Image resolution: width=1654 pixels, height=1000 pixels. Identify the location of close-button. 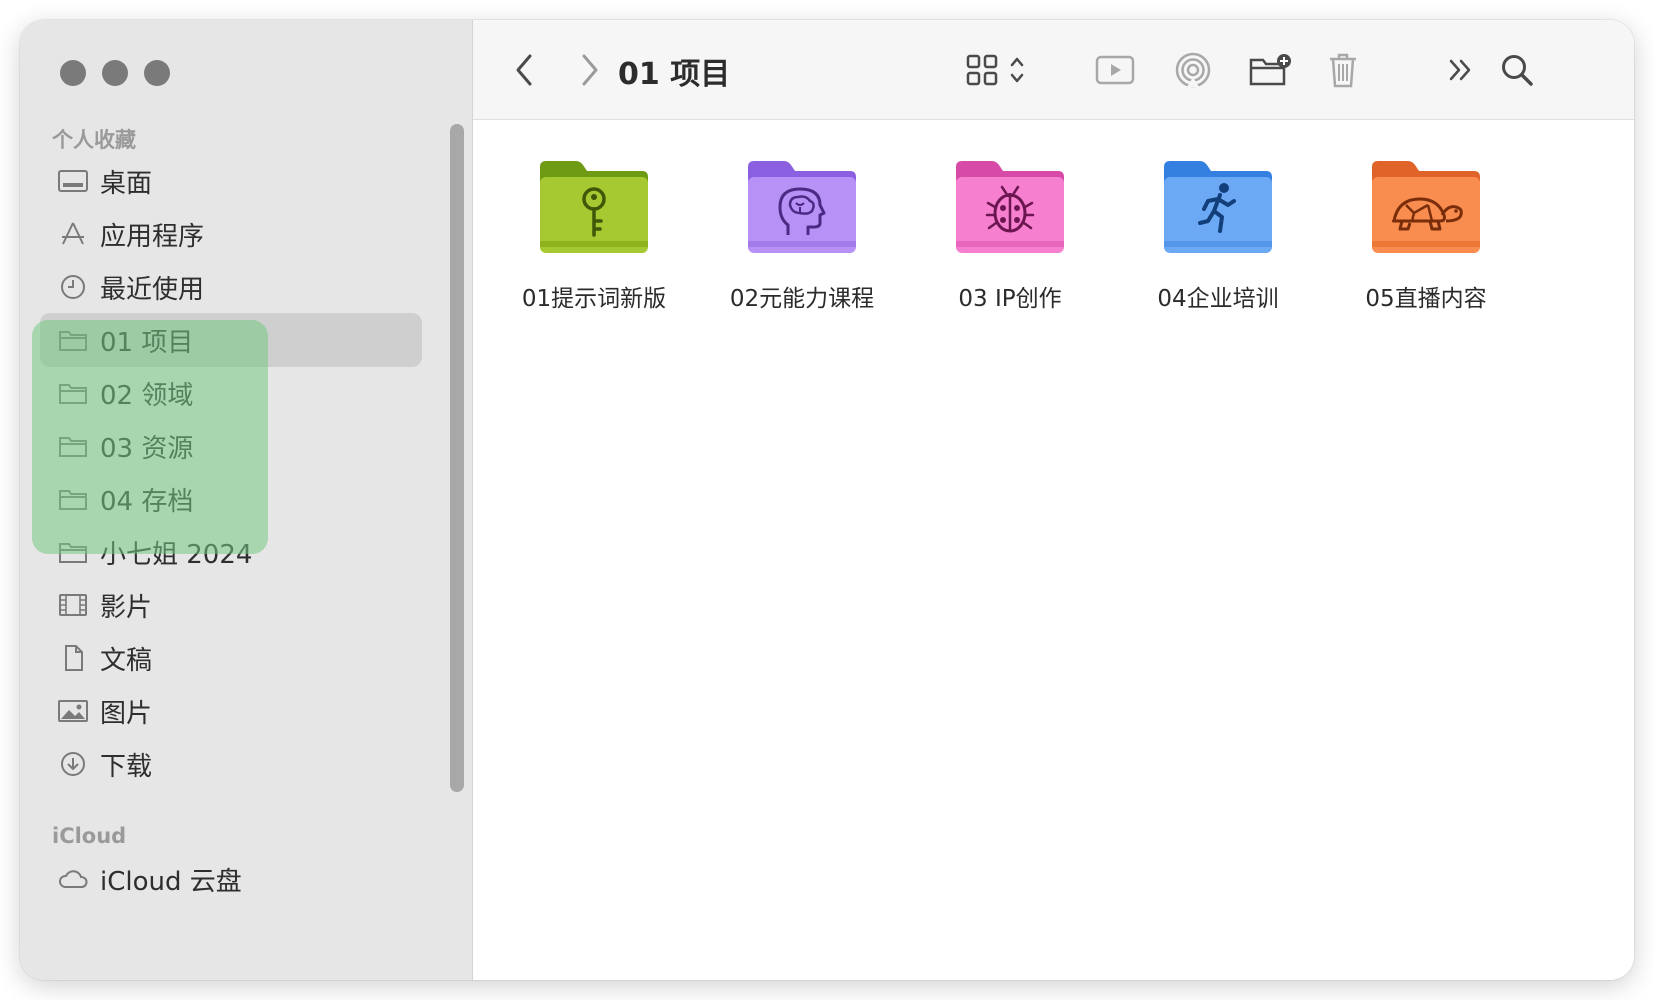
(73, 73).